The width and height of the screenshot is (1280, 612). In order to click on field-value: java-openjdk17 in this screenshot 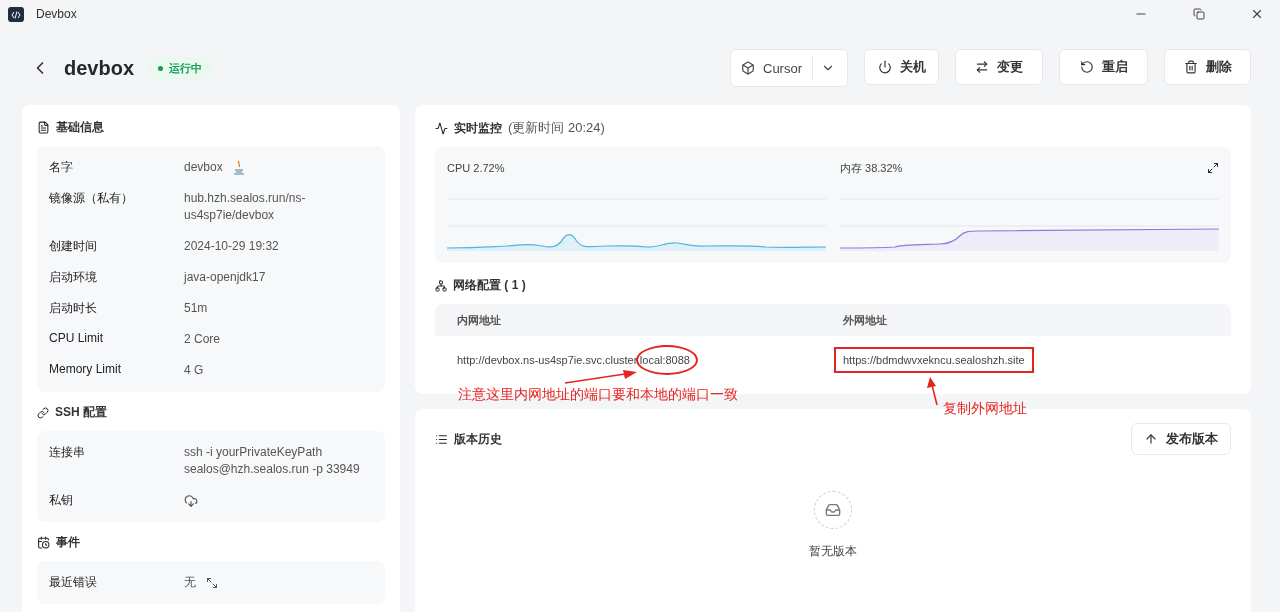, I will do `click(225, 277)`.